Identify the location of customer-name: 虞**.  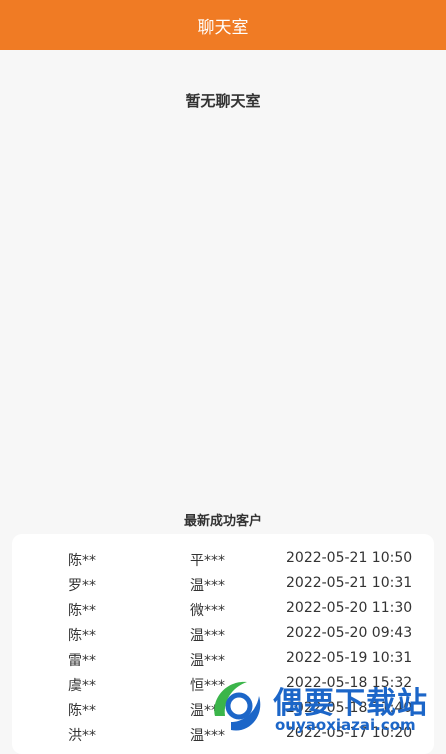
(82, 686).